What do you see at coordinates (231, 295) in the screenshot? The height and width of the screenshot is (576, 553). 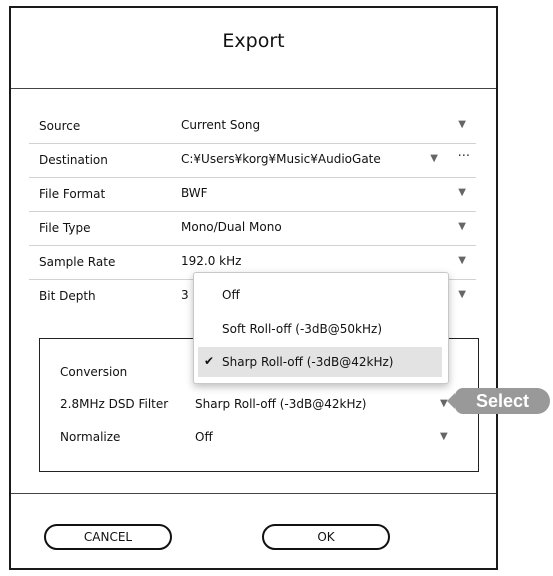 I see `option-label: Off` at bounding box center [231, 295].